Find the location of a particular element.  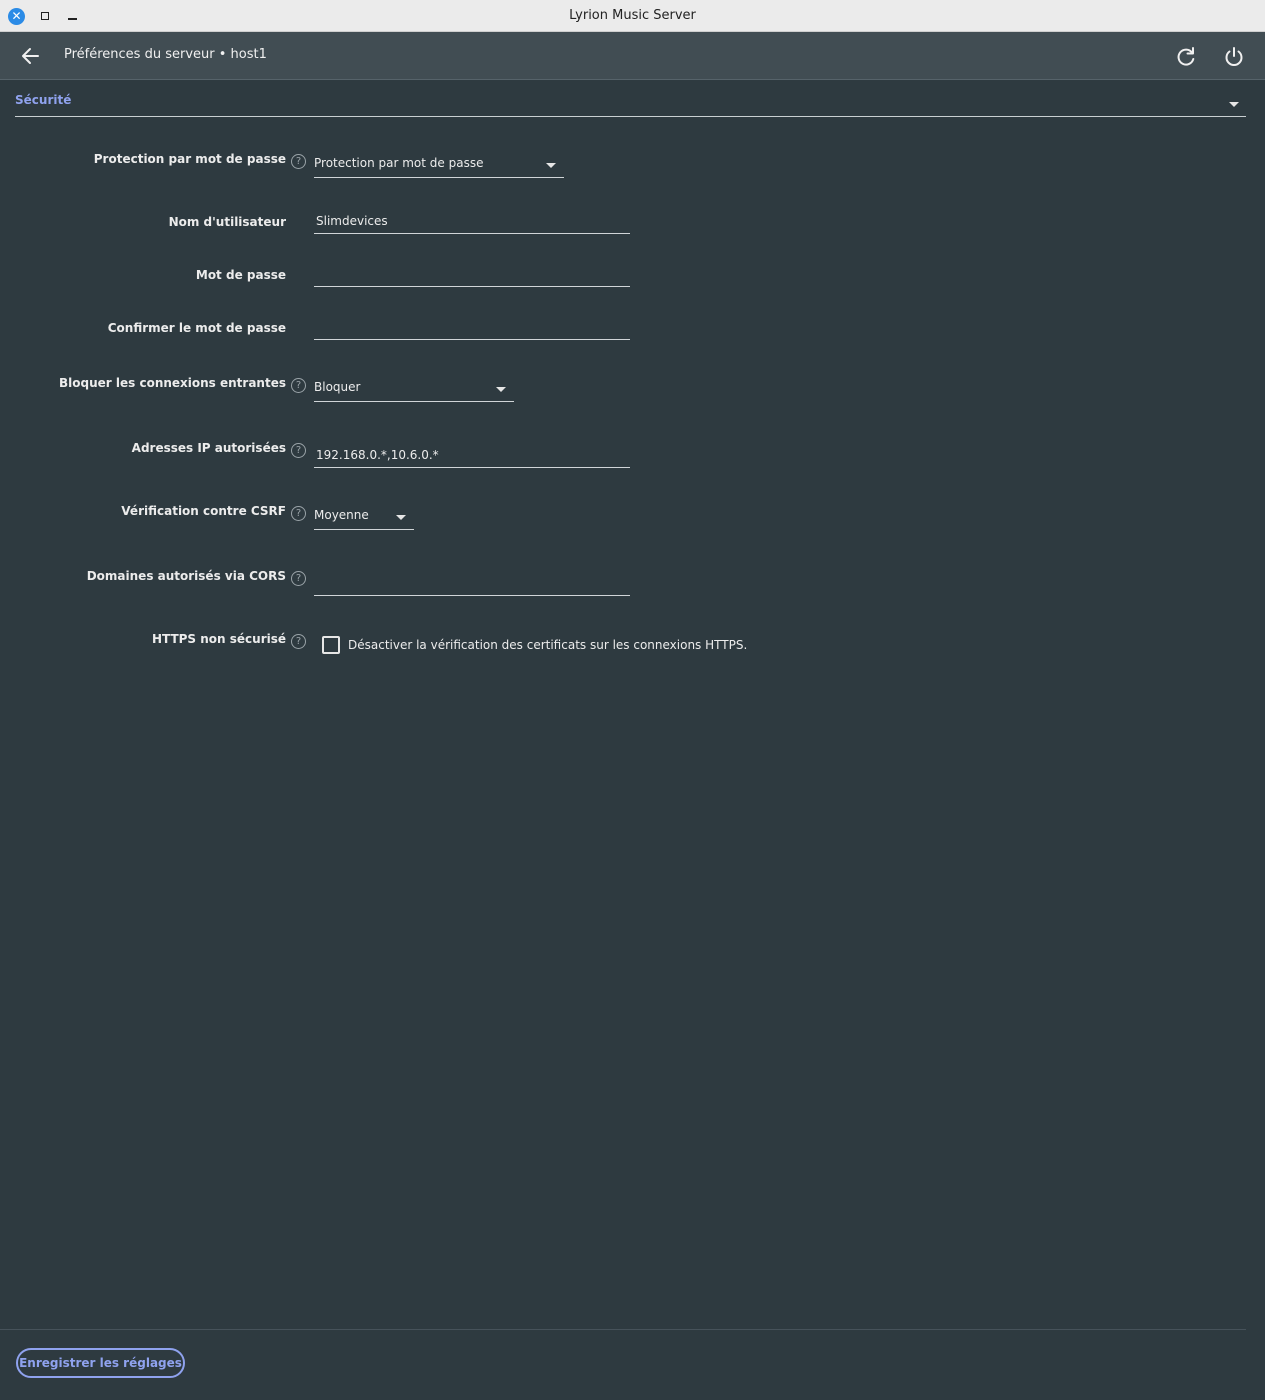

security-section-header: Sécurité is located at coordinates (630, 103).